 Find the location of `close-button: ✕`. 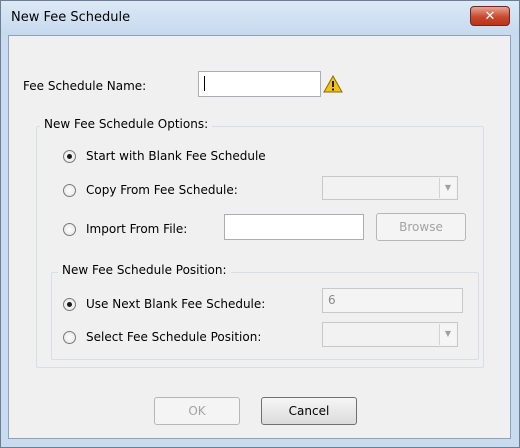

close-button: ✕ is located at coordinates (490, 16).